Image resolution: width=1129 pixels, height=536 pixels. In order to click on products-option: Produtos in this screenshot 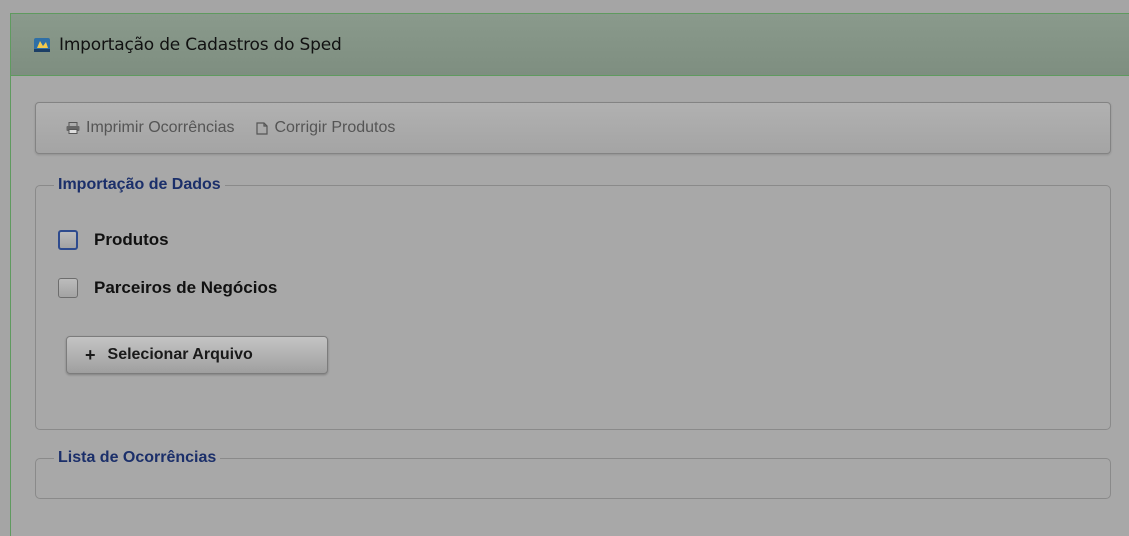, I will do `click(113, 240)`.